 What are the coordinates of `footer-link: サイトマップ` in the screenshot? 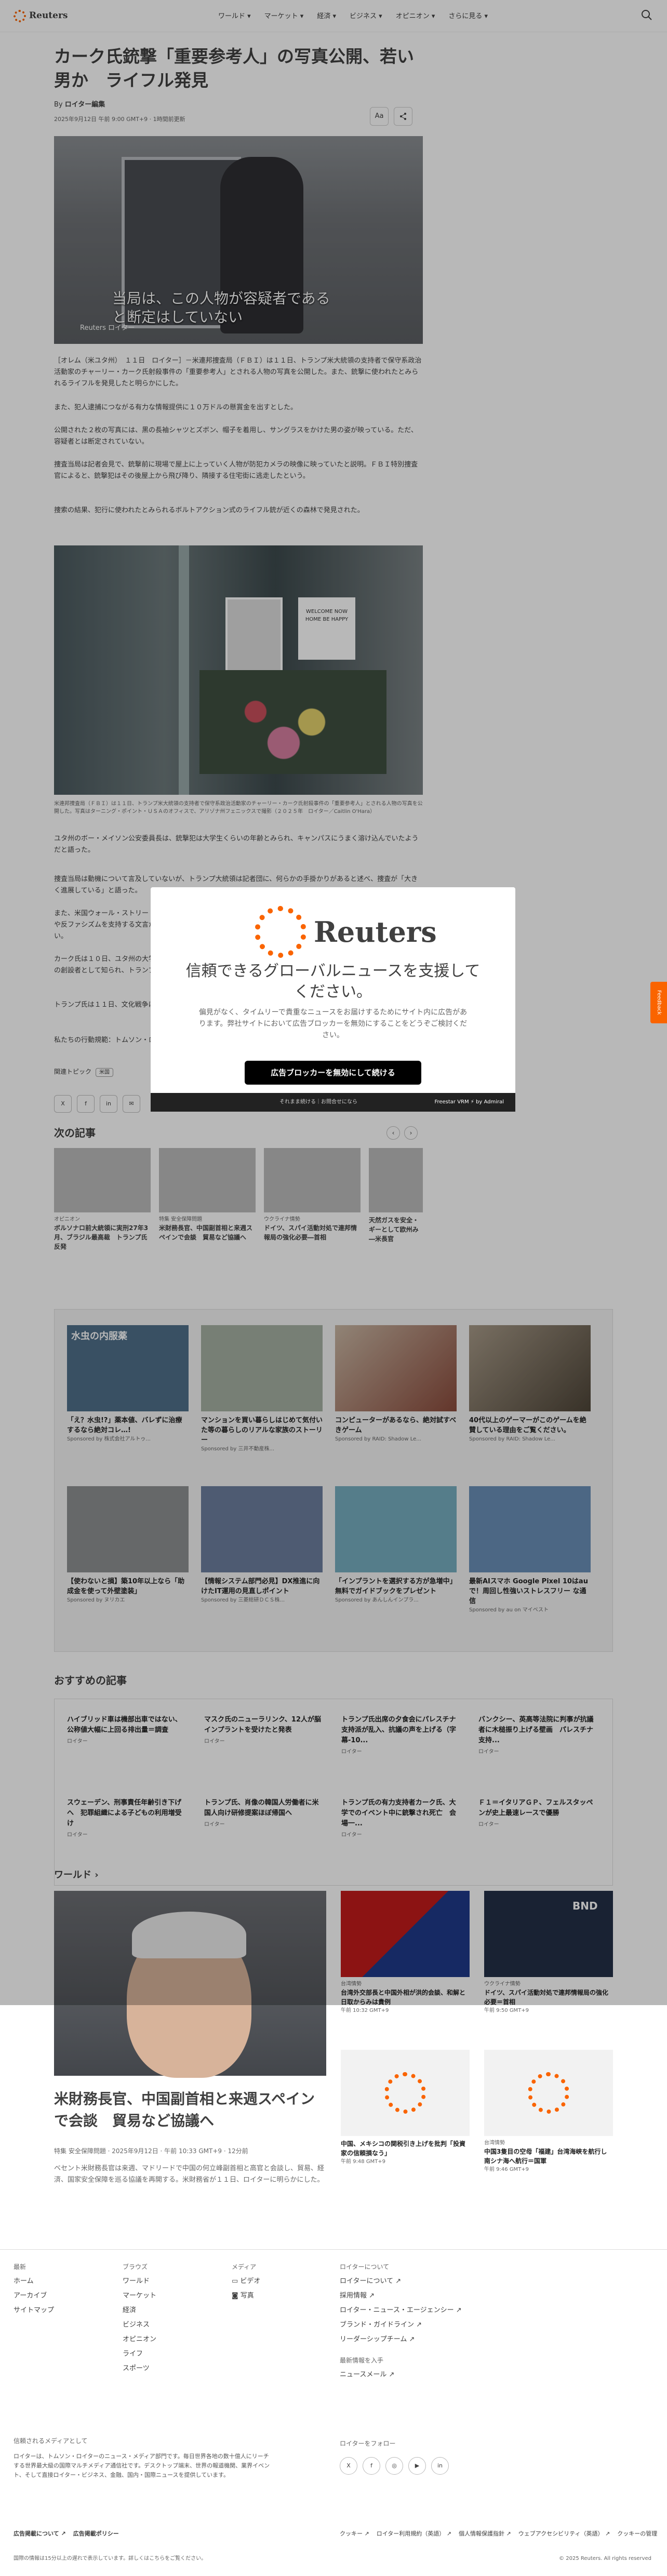 It's located at (34, 2310).